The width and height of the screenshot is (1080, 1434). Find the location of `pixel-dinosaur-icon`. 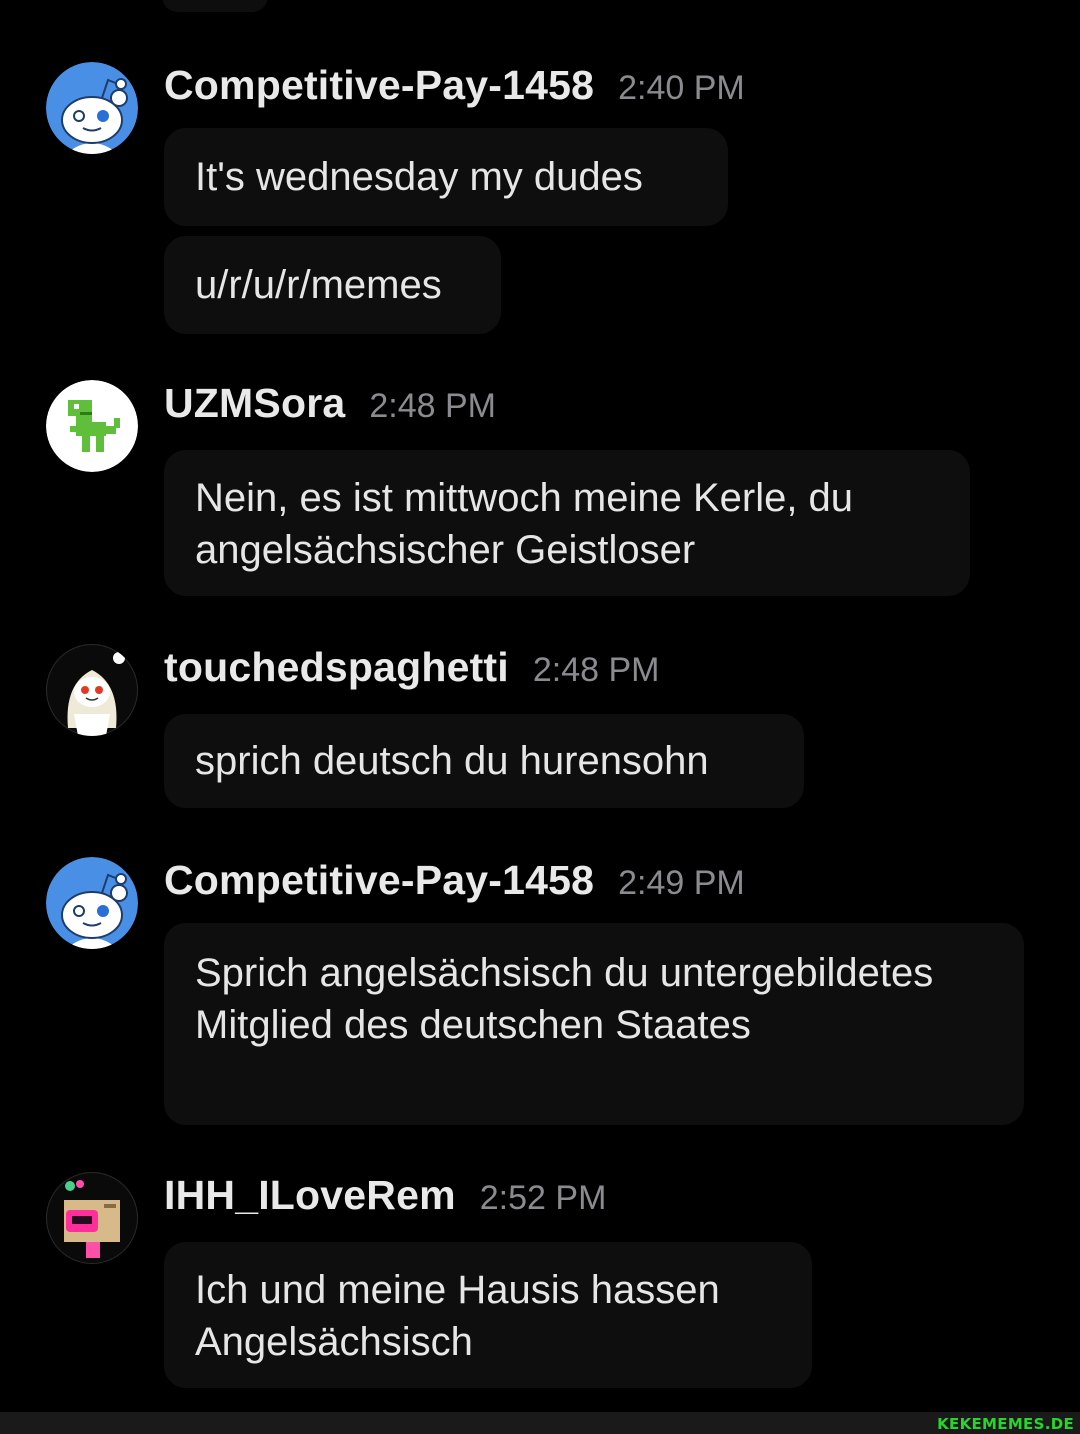

pixel-dinosaur-icon is located at coordinates (92, 426).